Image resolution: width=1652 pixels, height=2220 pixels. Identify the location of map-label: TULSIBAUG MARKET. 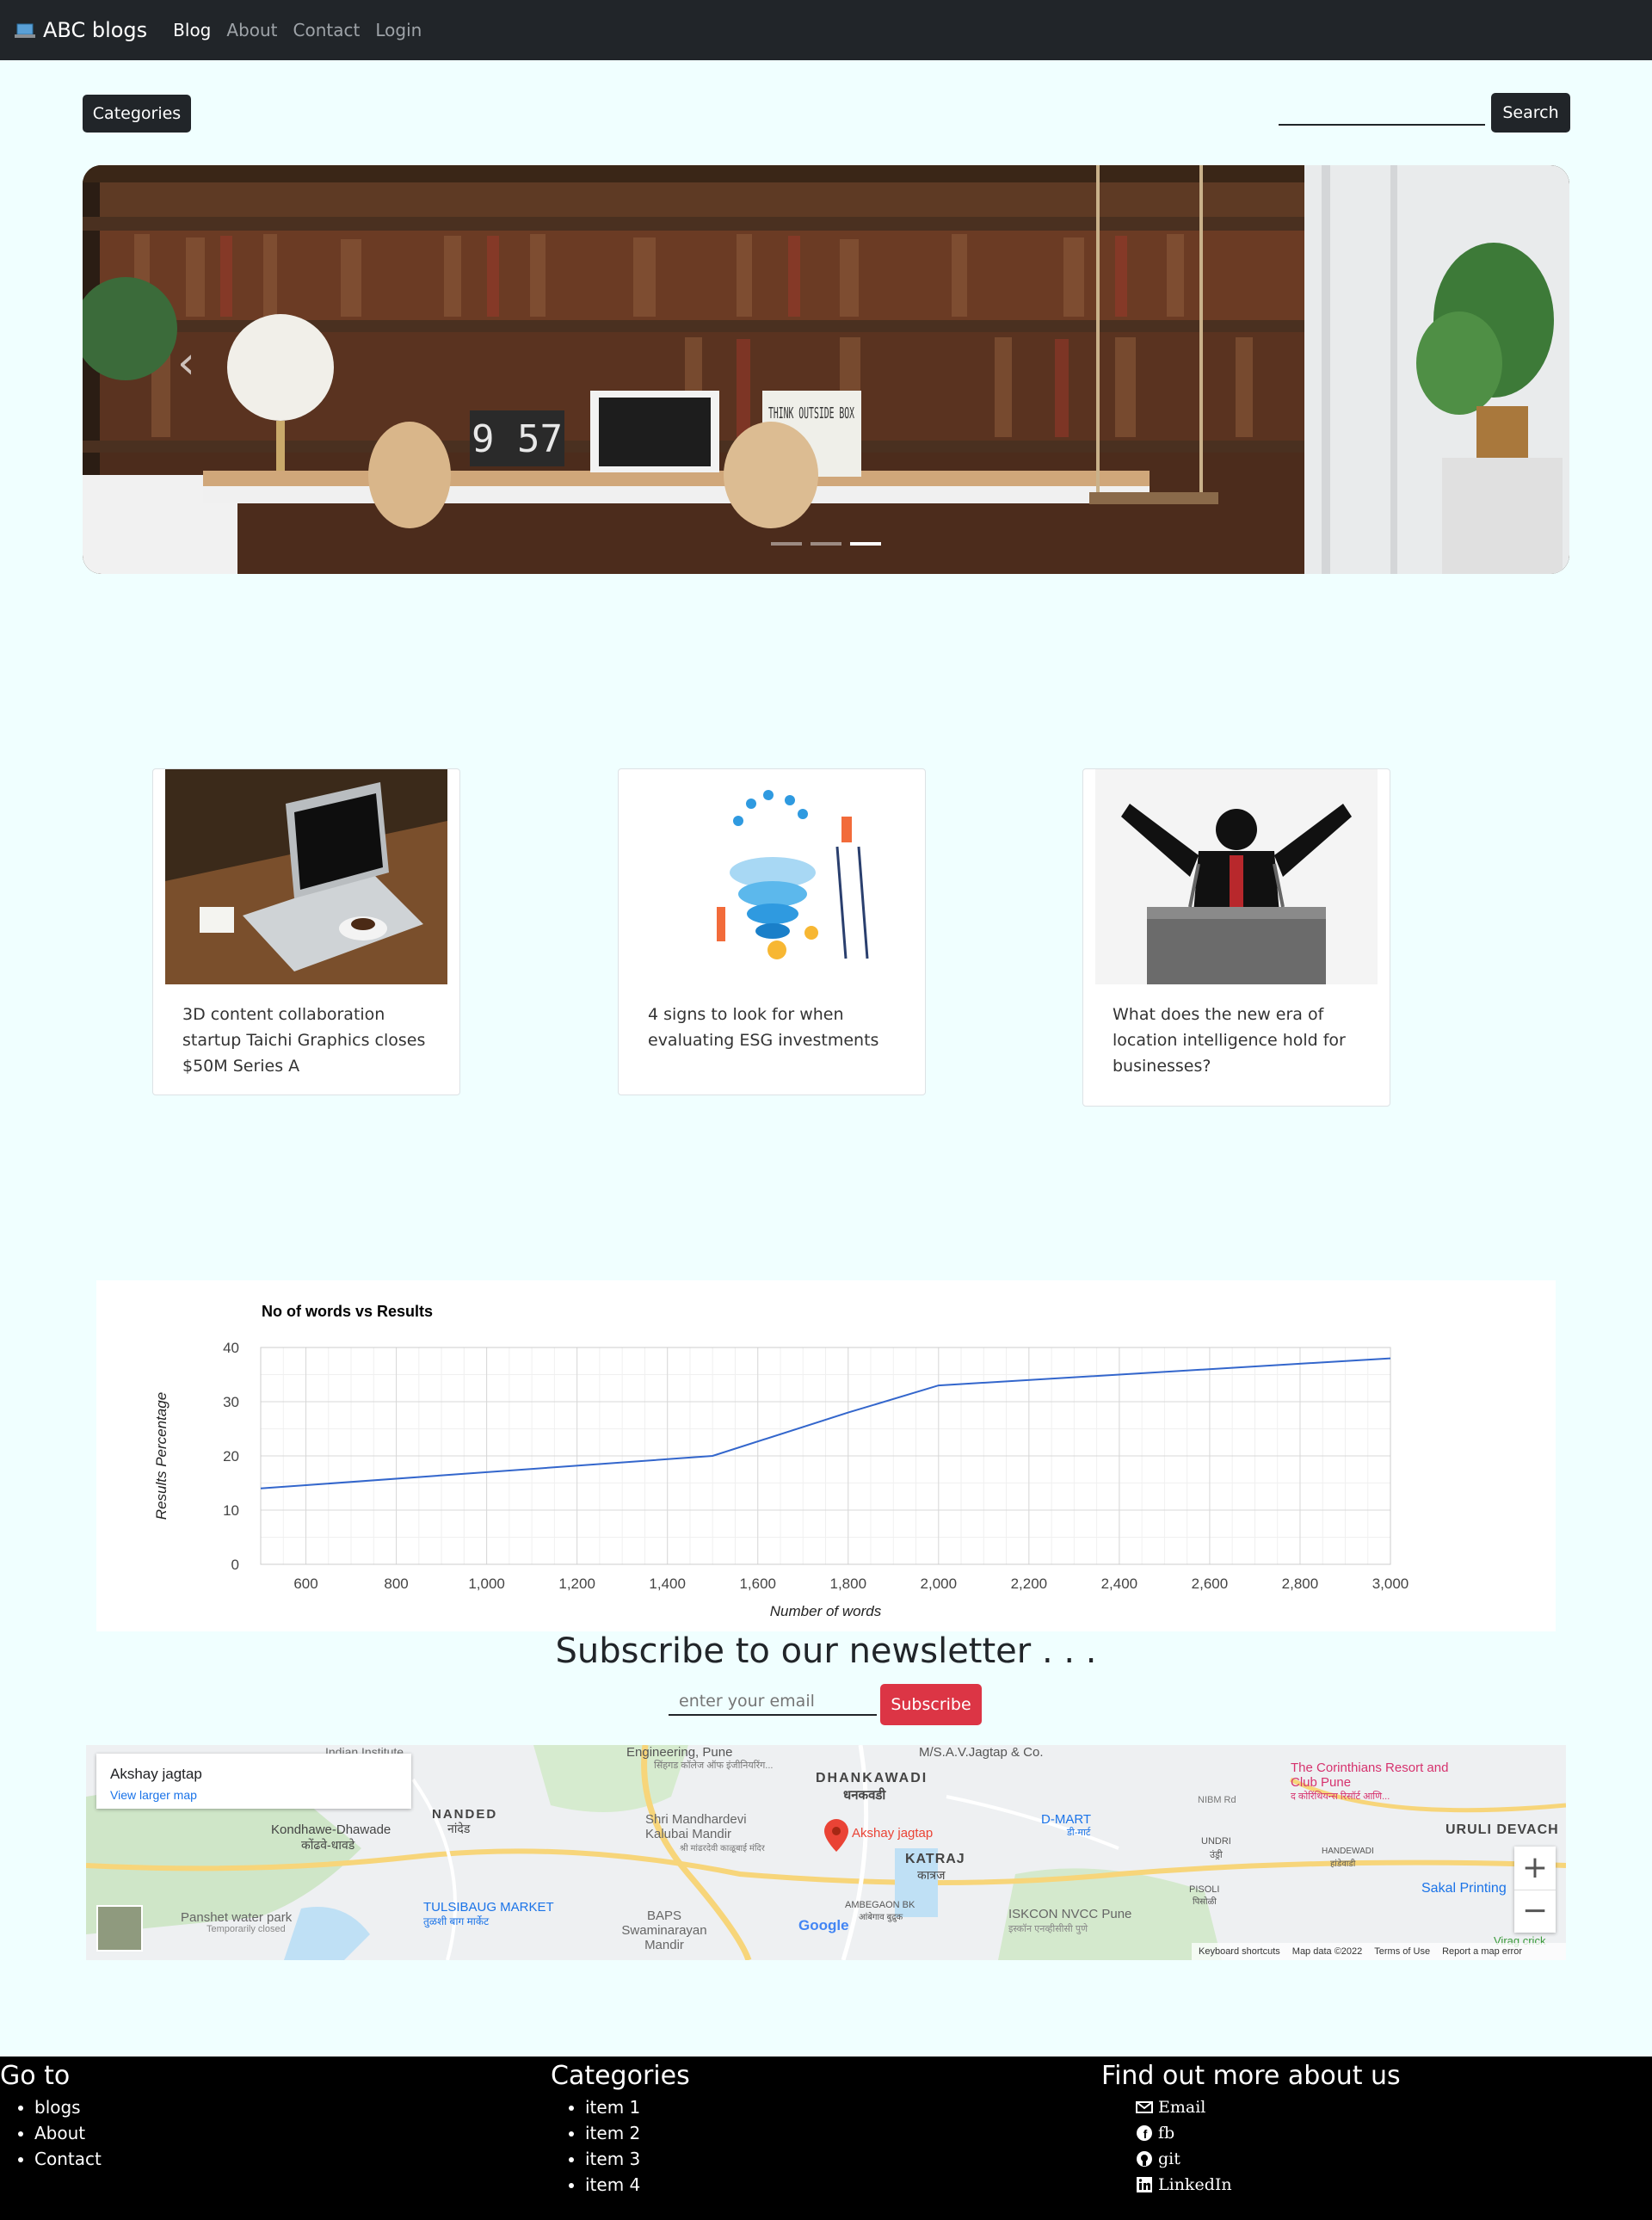
(488, 1907).